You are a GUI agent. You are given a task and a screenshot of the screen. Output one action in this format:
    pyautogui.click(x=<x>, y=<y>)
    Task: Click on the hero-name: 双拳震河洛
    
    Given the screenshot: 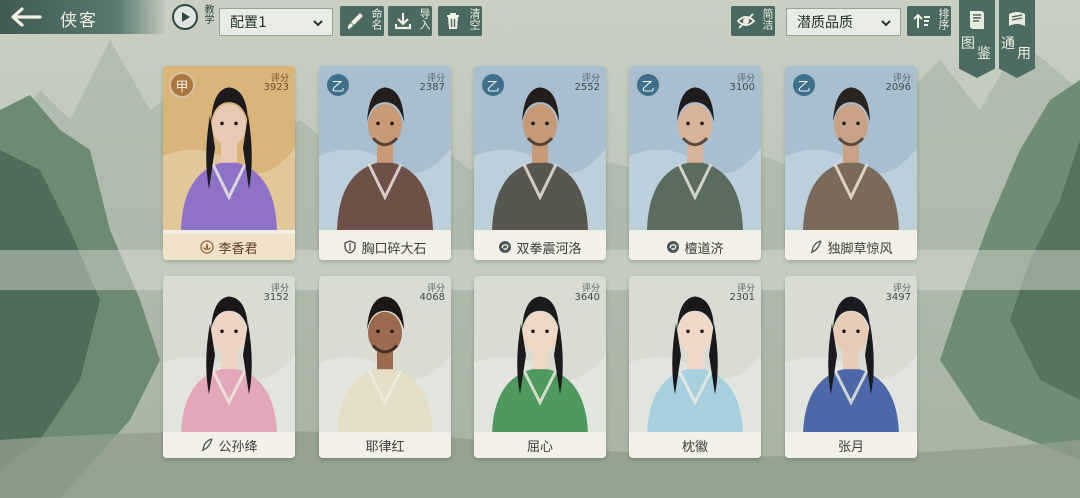 What is the action you would take?
    pyautogui.click(x=549, y=249)
    